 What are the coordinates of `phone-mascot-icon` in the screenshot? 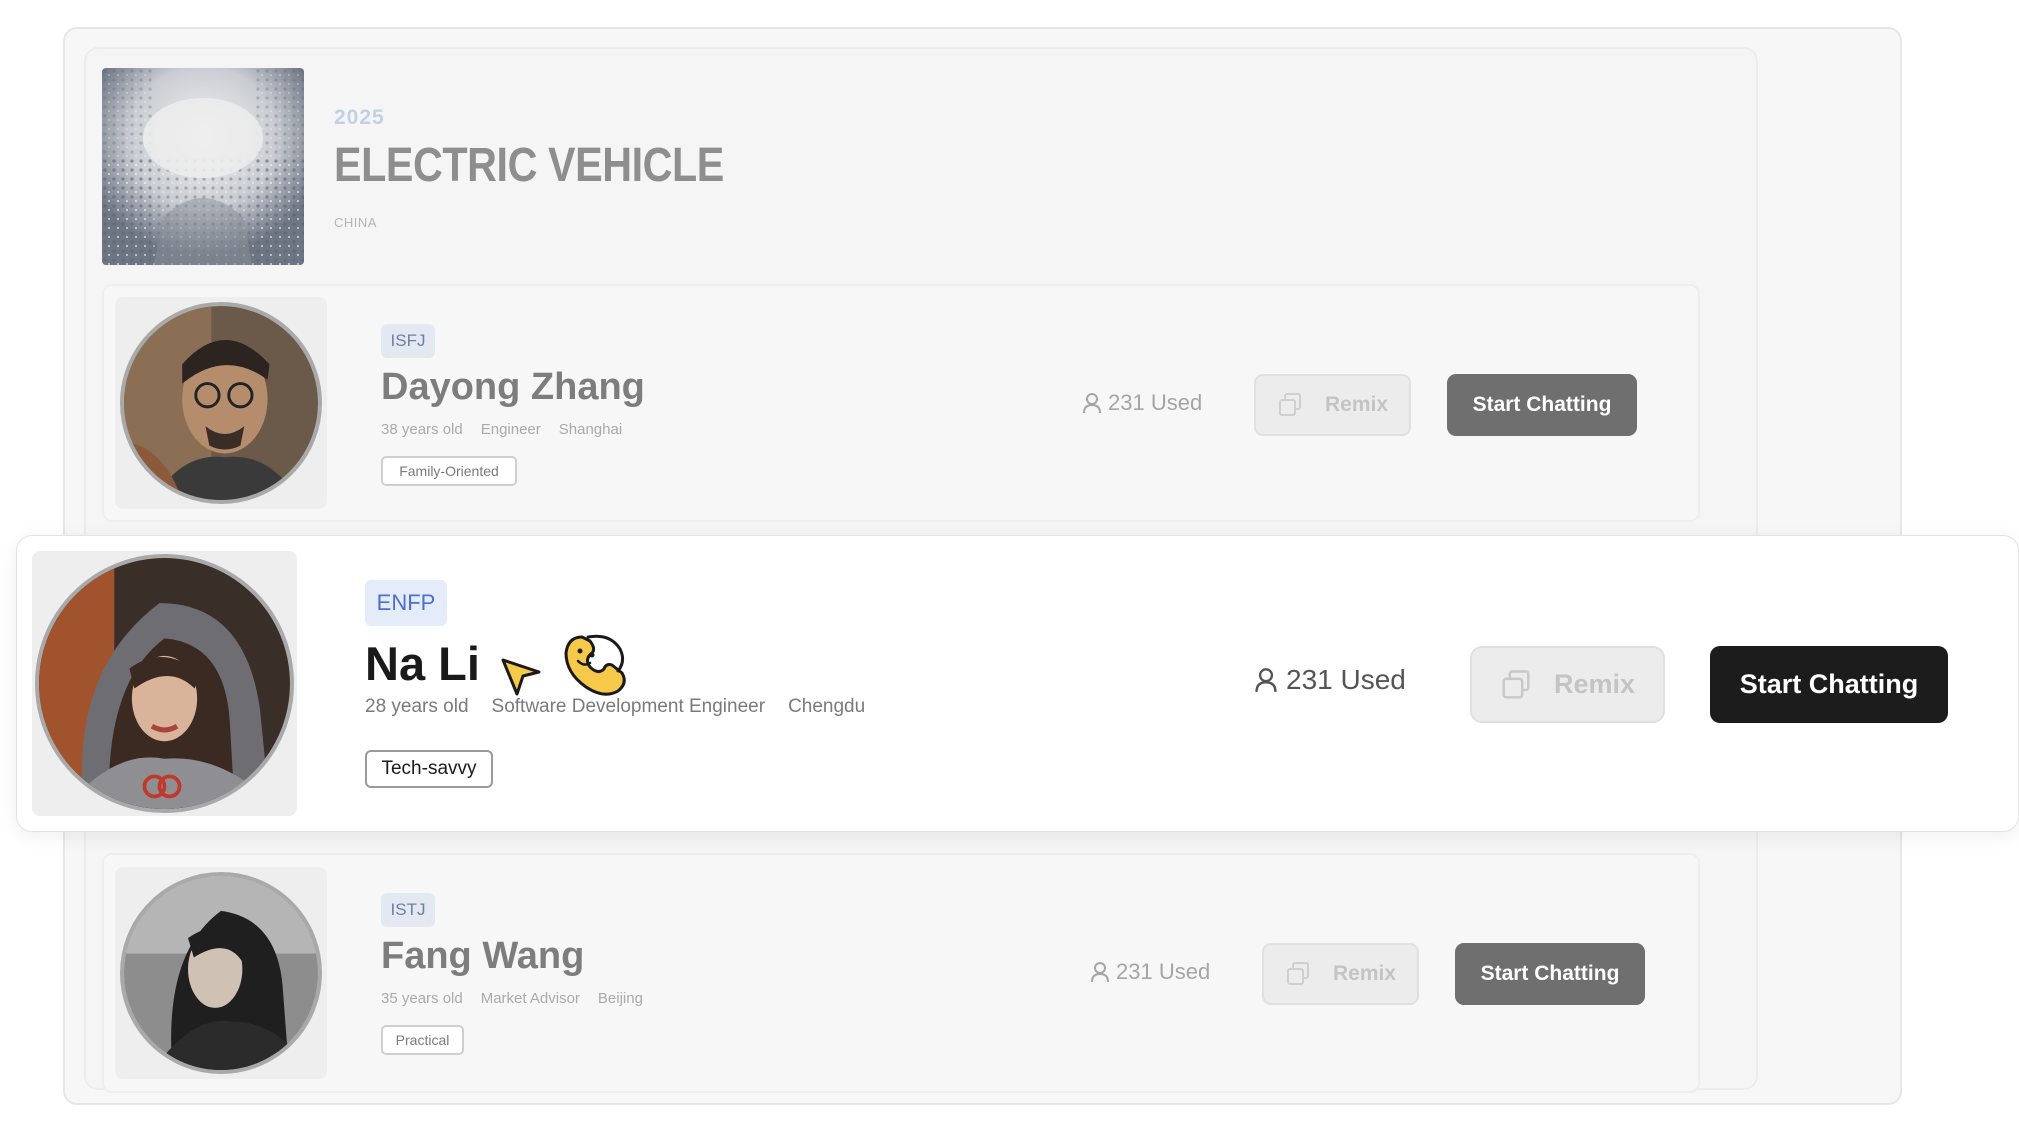 It's located at (595, 665).